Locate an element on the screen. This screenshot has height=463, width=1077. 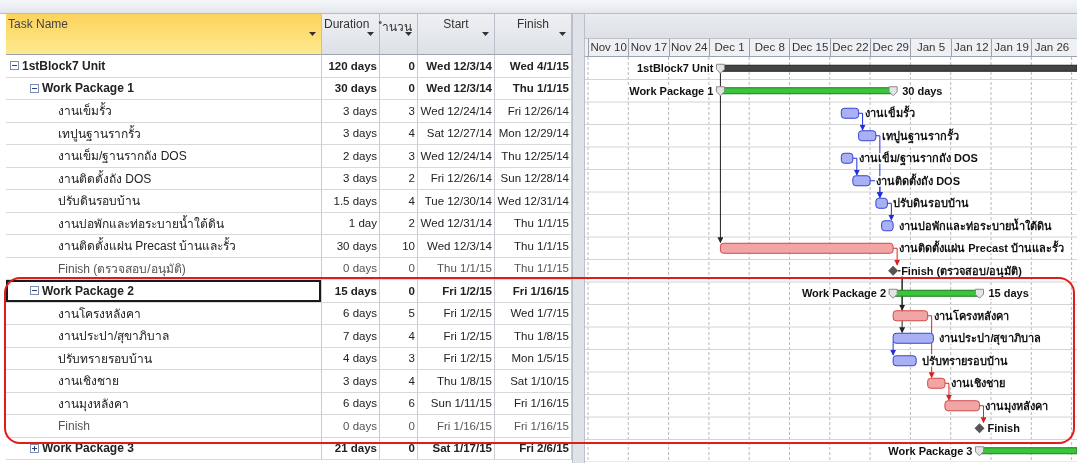
task-name: ปรับดินรอบบ้าน is located at coordinates (99, 202).